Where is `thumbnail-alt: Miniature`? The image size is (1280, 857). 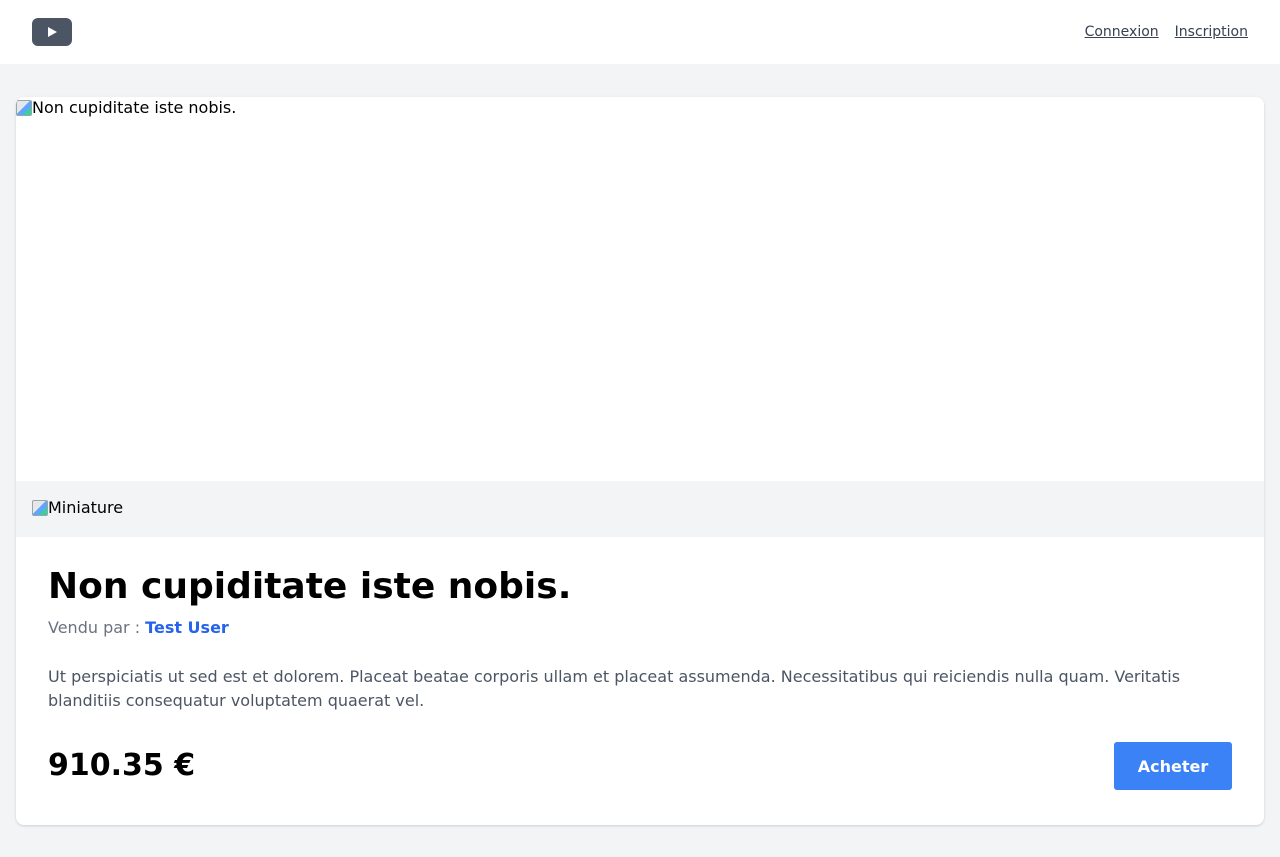 thumbnail-alt: Miniature is located at coordinates (86, 507).